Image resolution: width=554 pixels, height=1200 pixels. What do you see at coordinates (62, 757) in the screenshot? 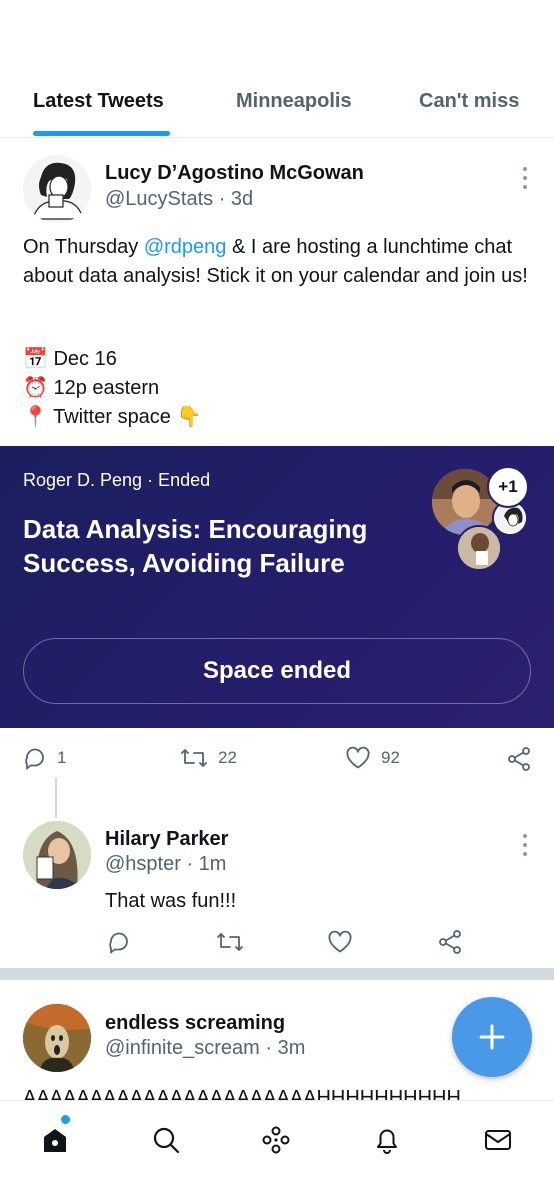
I see `reply-count: 1` at bounding box center [62, 757].